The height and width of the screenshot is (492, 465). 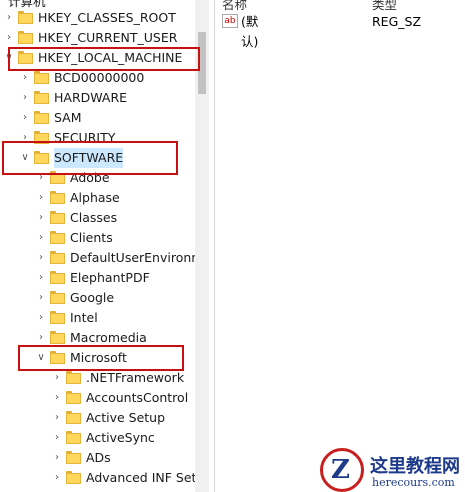 I want to click on pane-splitter, so click(x=214, y=246).